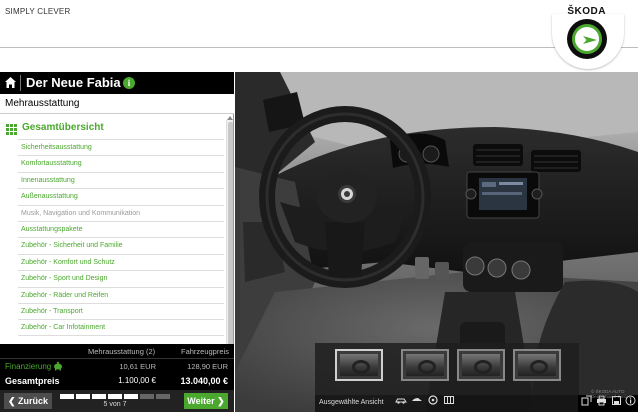  I want to click on step-counter: 5 von 7, so click(115, 404).